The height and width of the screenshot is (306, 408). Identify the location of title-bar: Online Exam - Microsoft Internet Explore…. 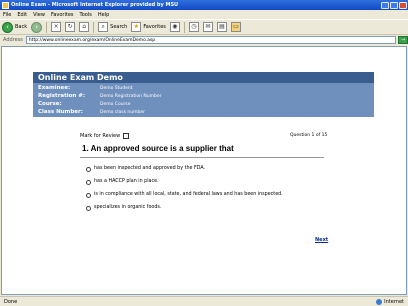
(204, 5).